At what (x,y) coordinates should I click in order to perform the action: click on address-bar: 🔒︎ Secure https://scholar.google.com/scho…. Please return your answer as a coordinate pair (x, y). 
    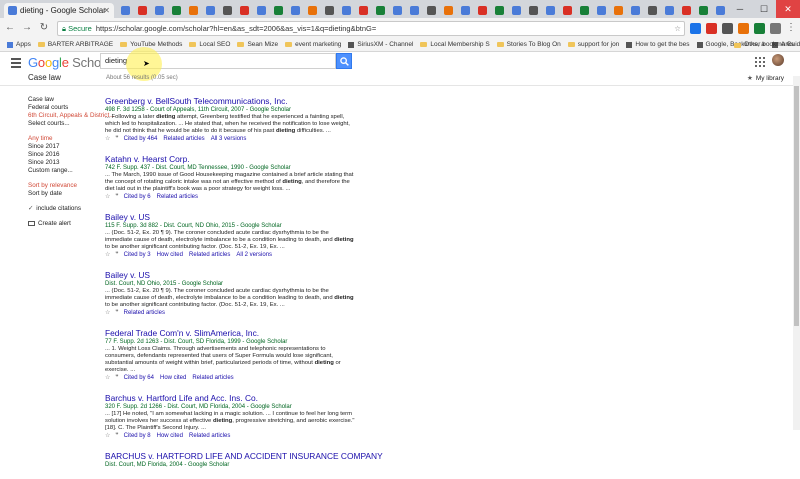
    Looking at the image, I should click on (371, 28).